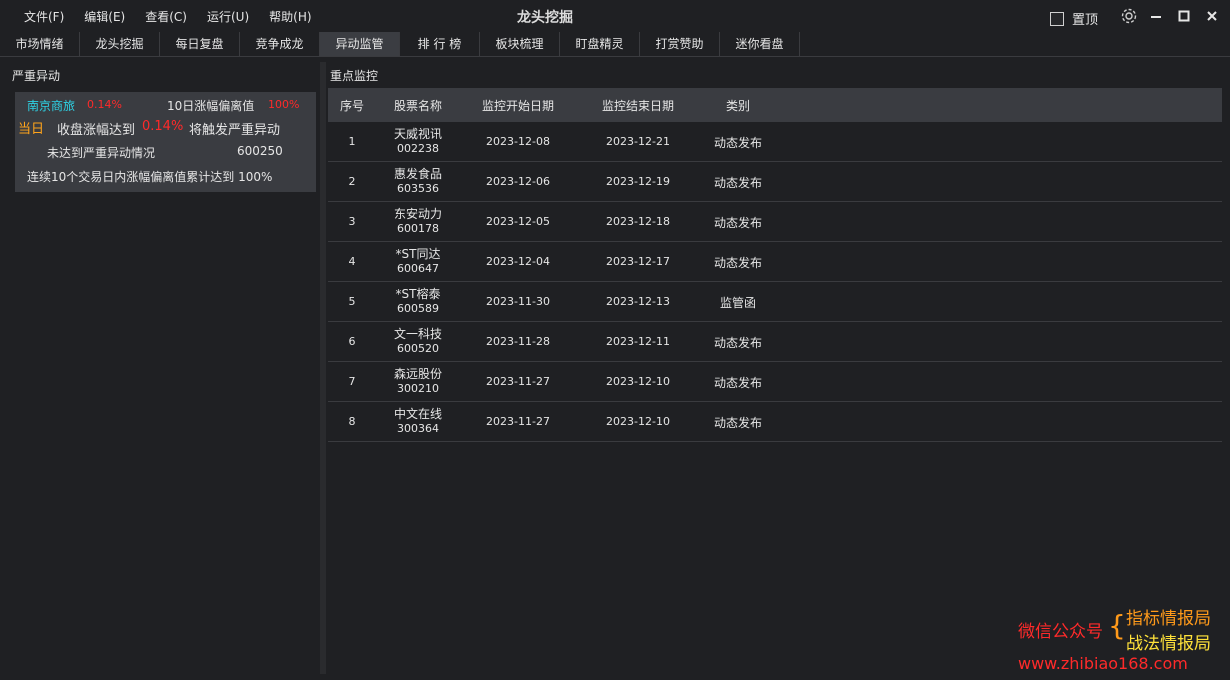 This screenshot has height=680, width=1230. I want to click on row-name-cell: 惠发食品 603536, so click(418, 181).